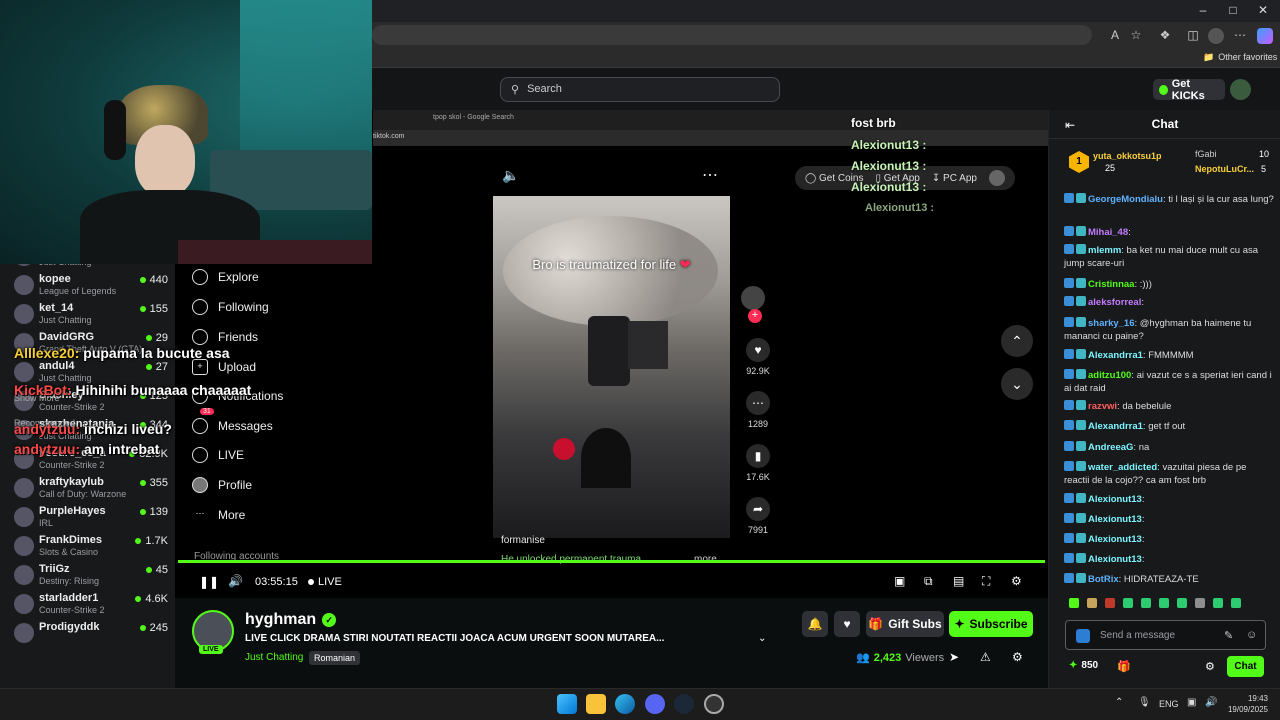  What do you see at coordinates (1110, 447) in the screenshot?
I see `chat-username: AndreeaG` at bounding box center [1110, 447].